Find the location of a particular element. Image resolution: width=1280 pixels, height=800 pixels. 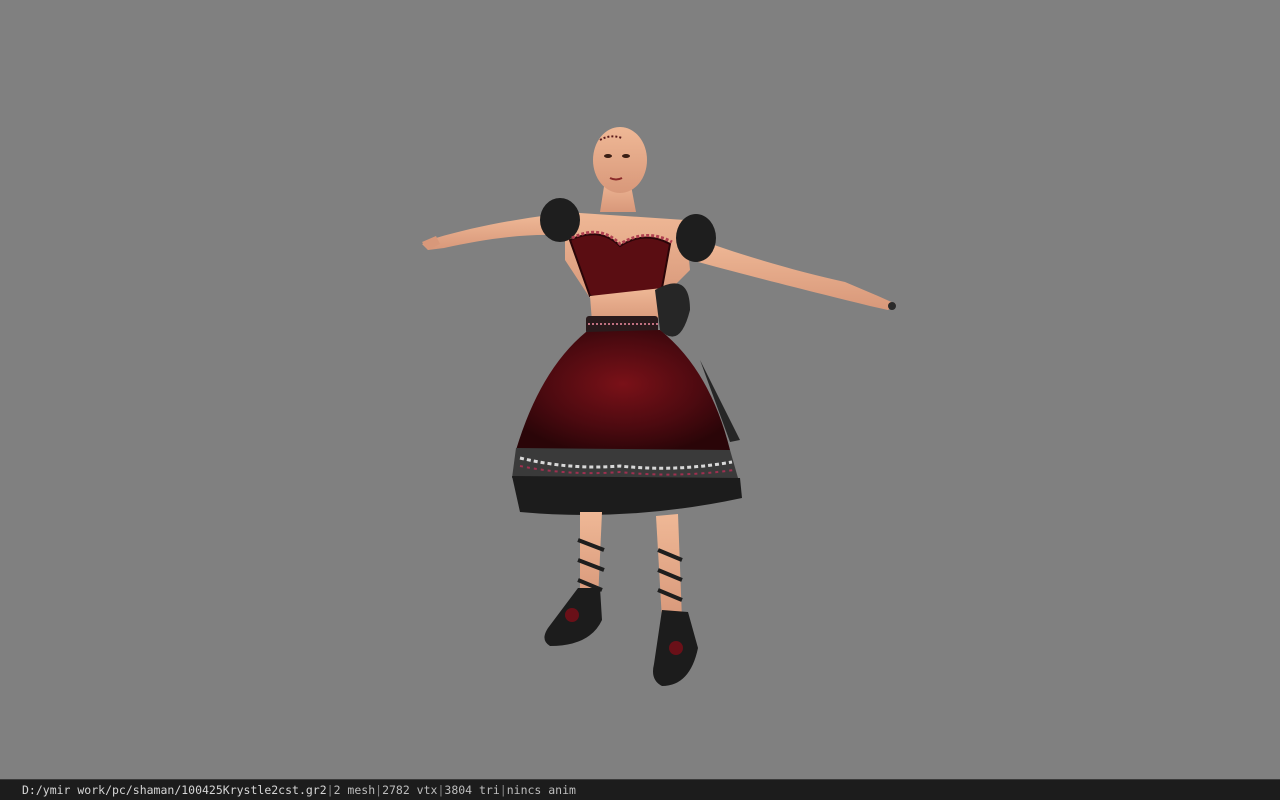

right-sleeve is located at coordinates (696, 238).